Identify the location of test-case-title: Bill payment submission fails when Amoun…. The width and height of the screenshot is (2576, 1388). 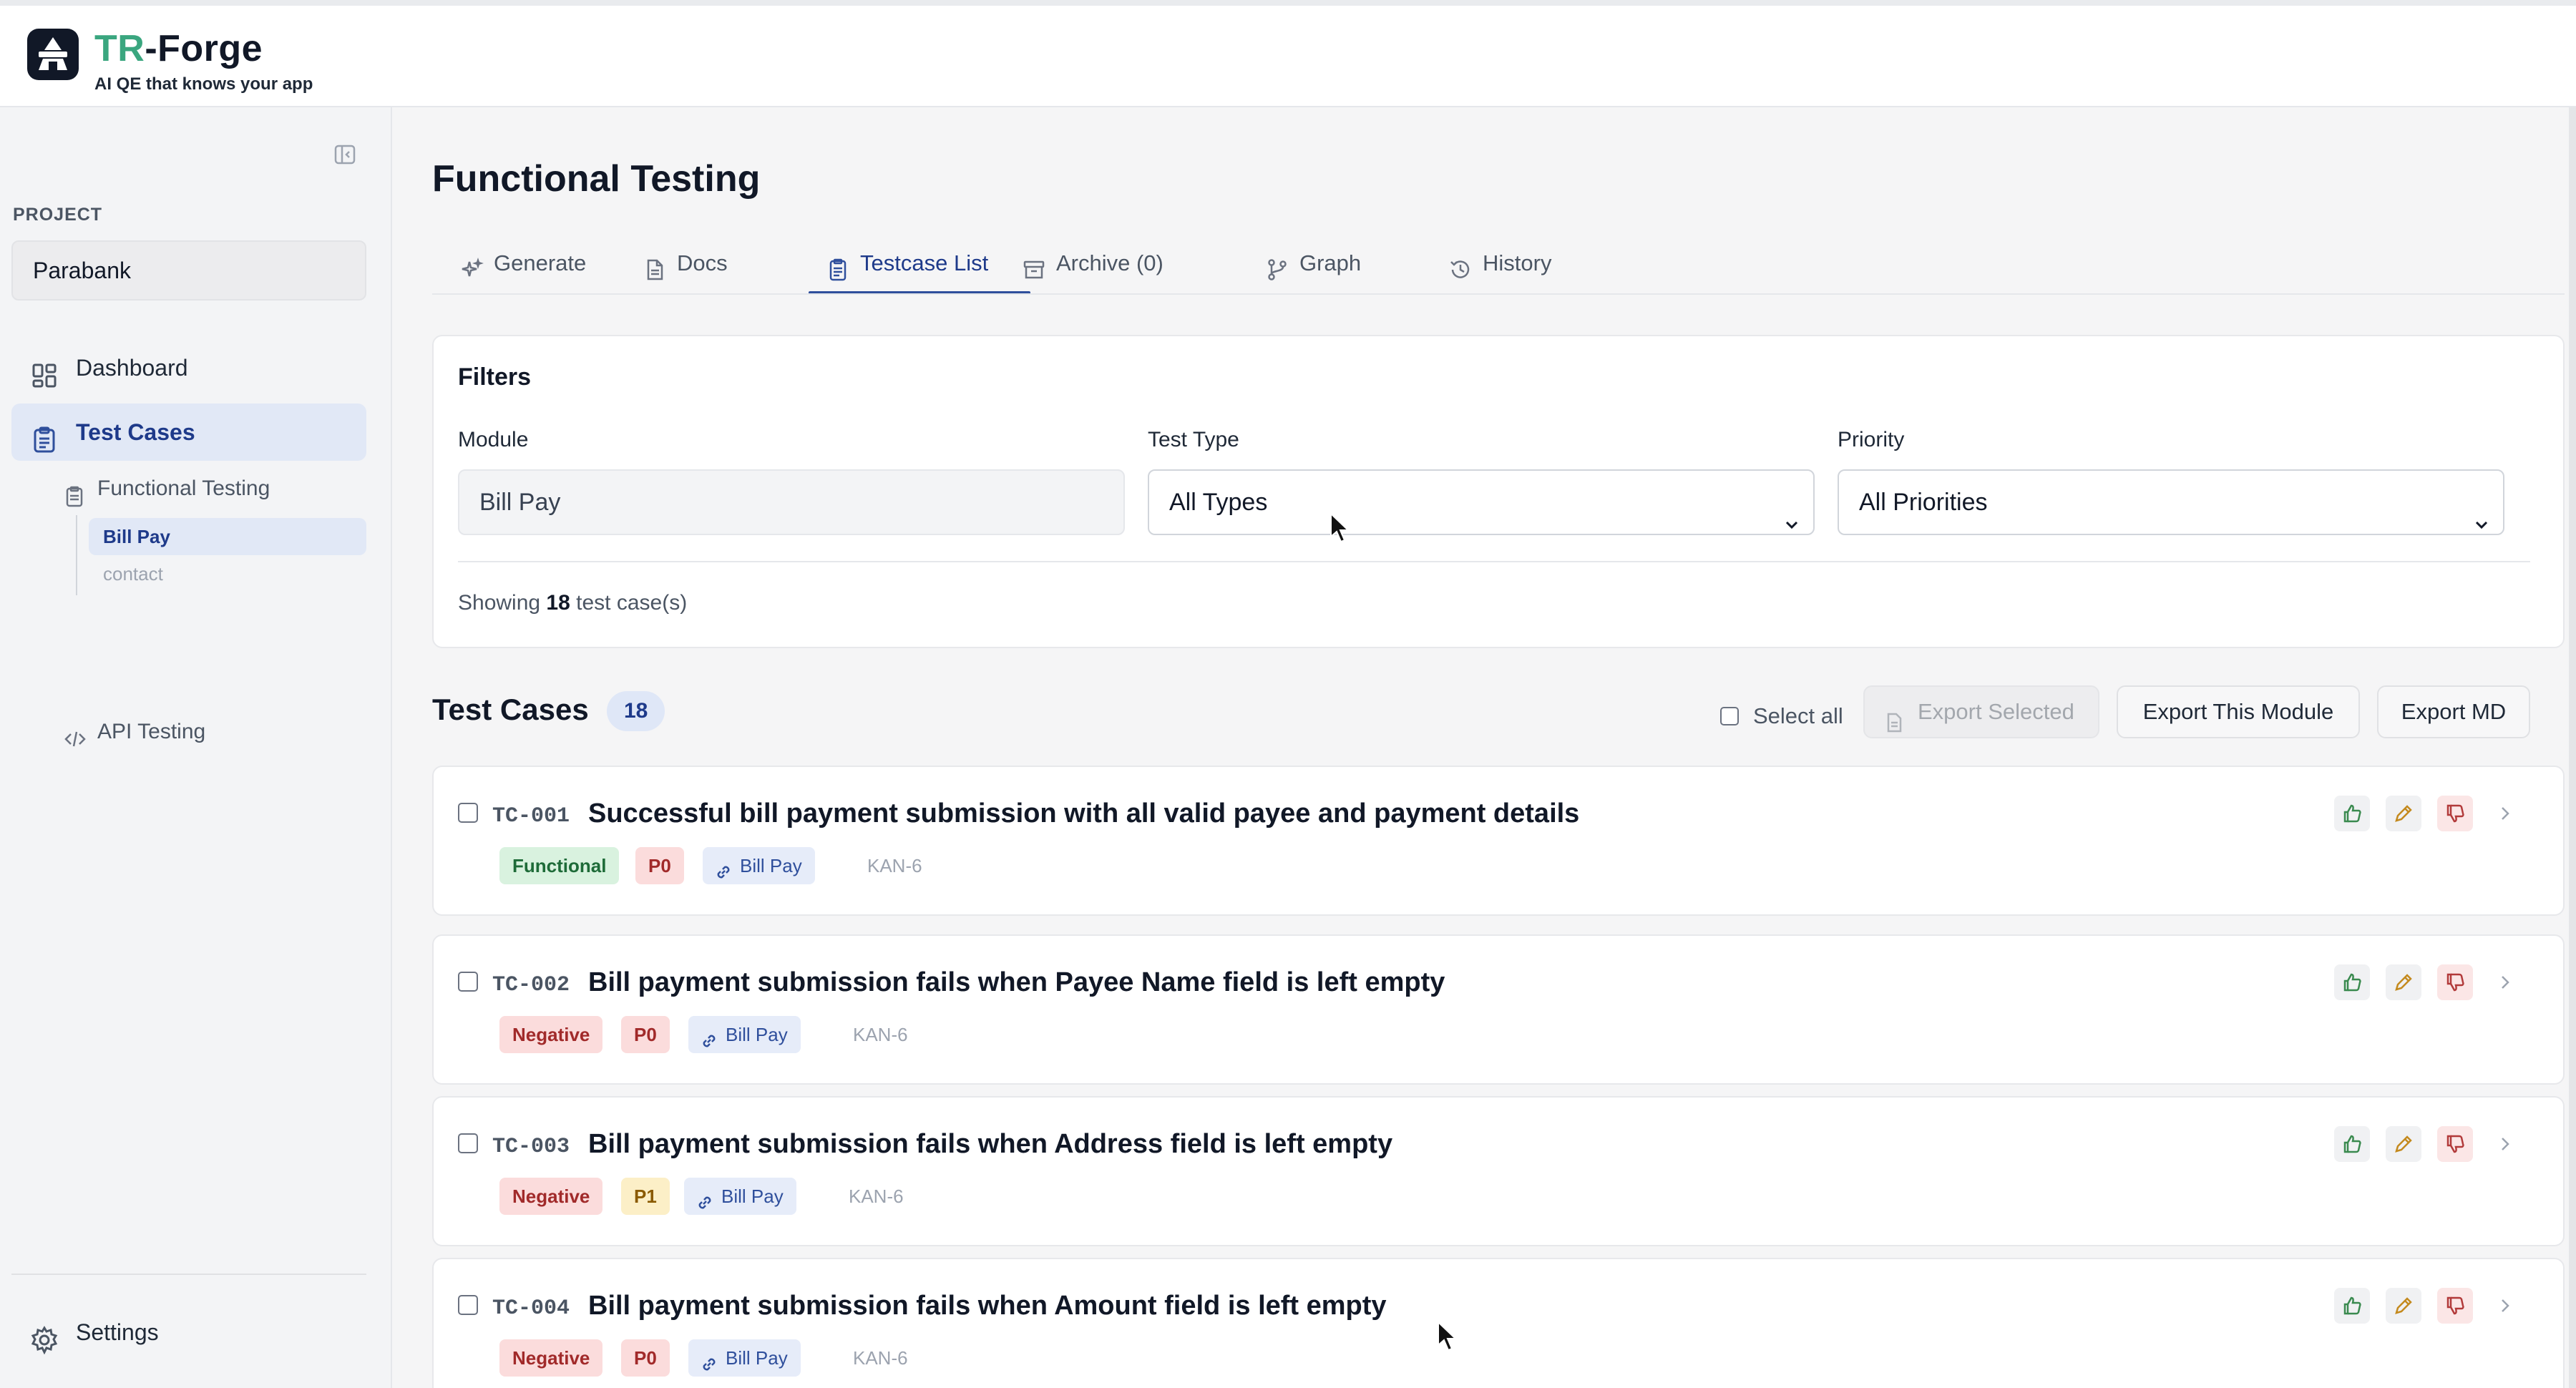
(987, 1306).